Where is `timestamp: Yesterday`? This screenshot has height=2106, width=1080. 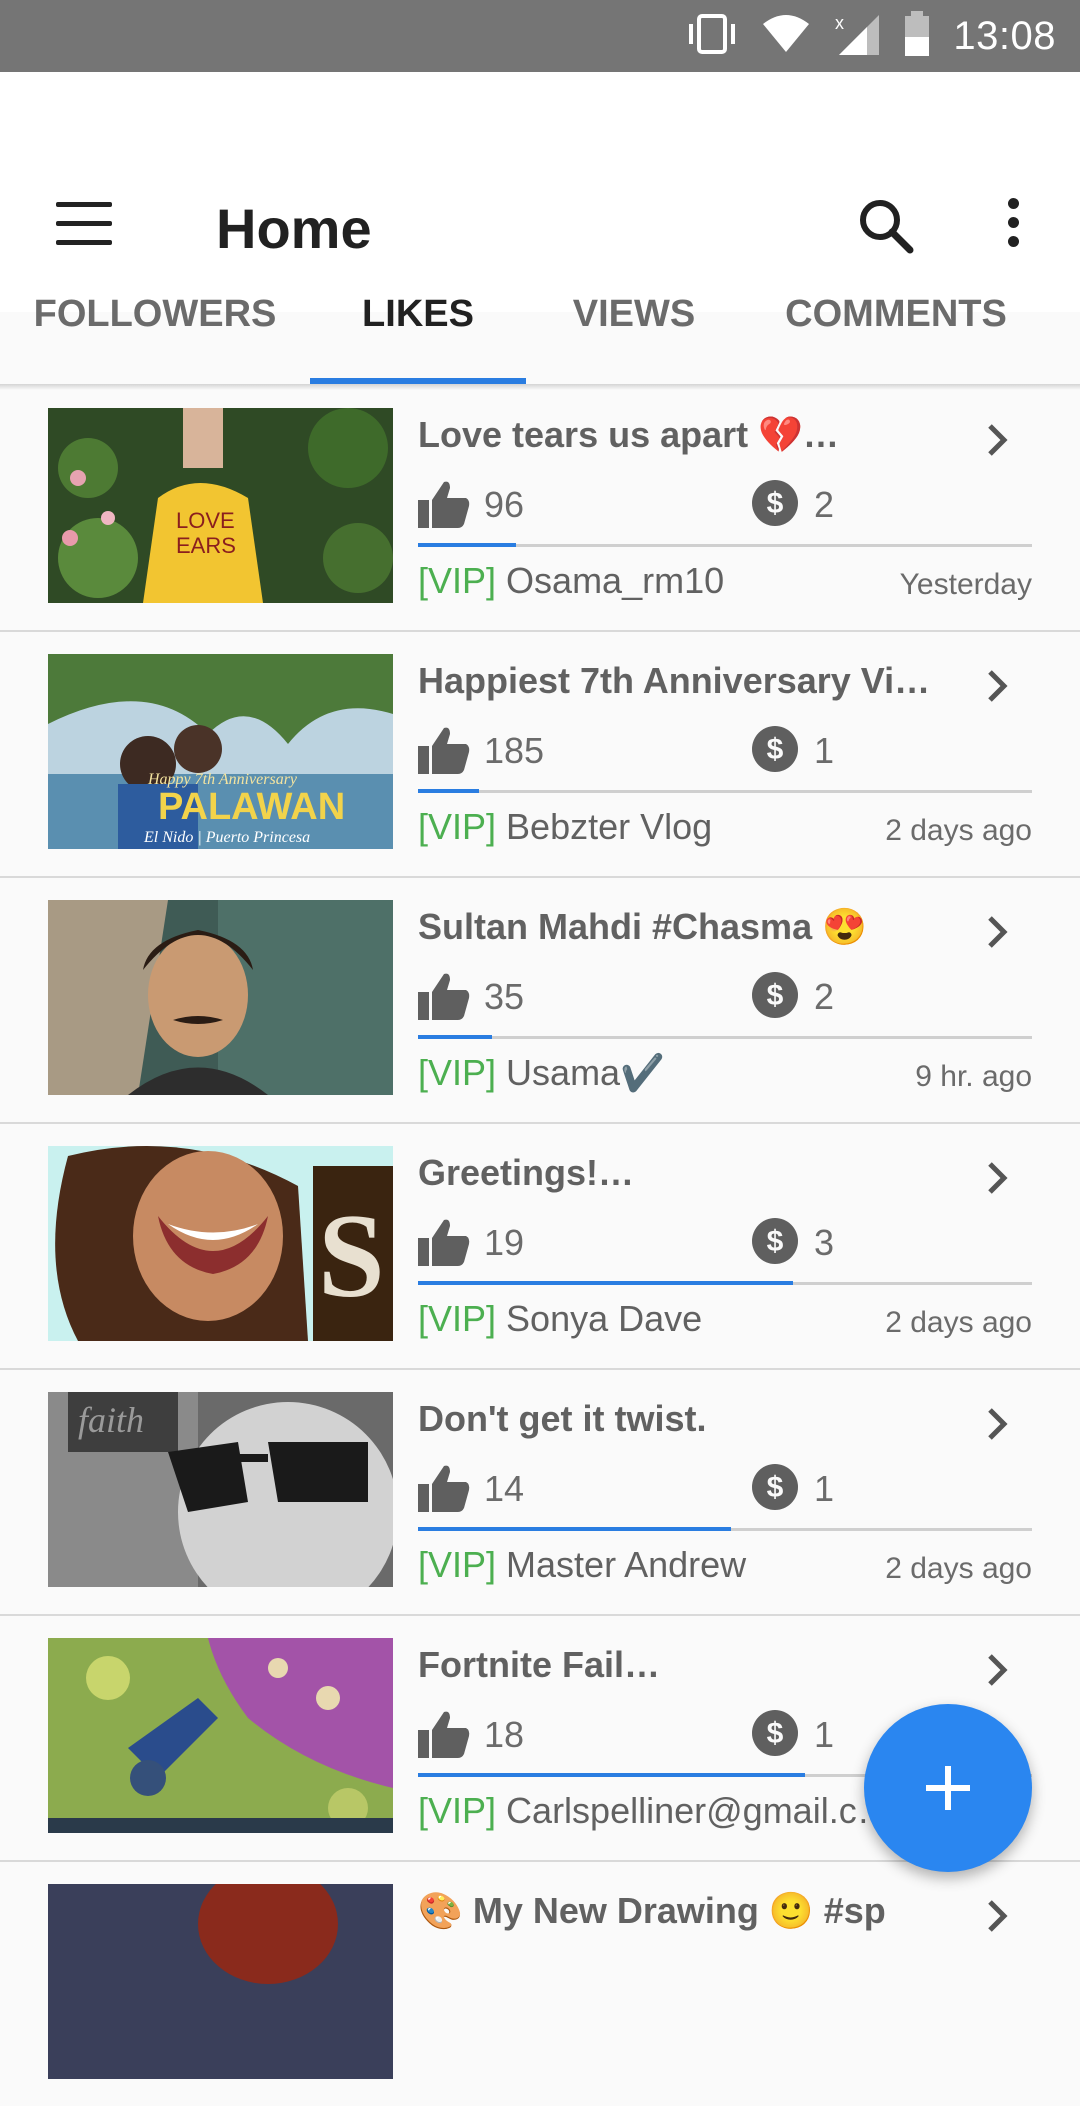 timestamp: Yesterday is located at coordinates (965, 584).